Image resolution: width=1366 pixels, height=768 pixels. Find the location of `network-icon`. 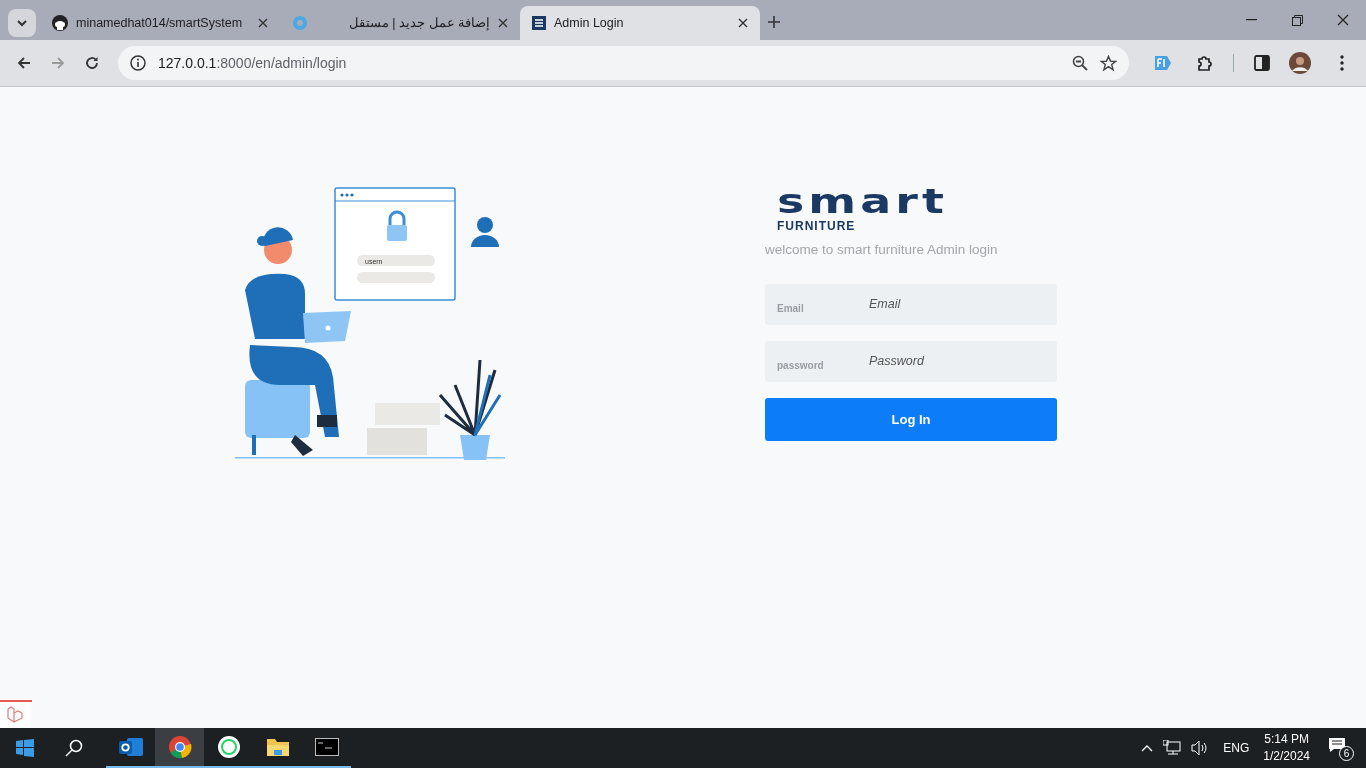

network-icon is located at coordinates (1172, 748).